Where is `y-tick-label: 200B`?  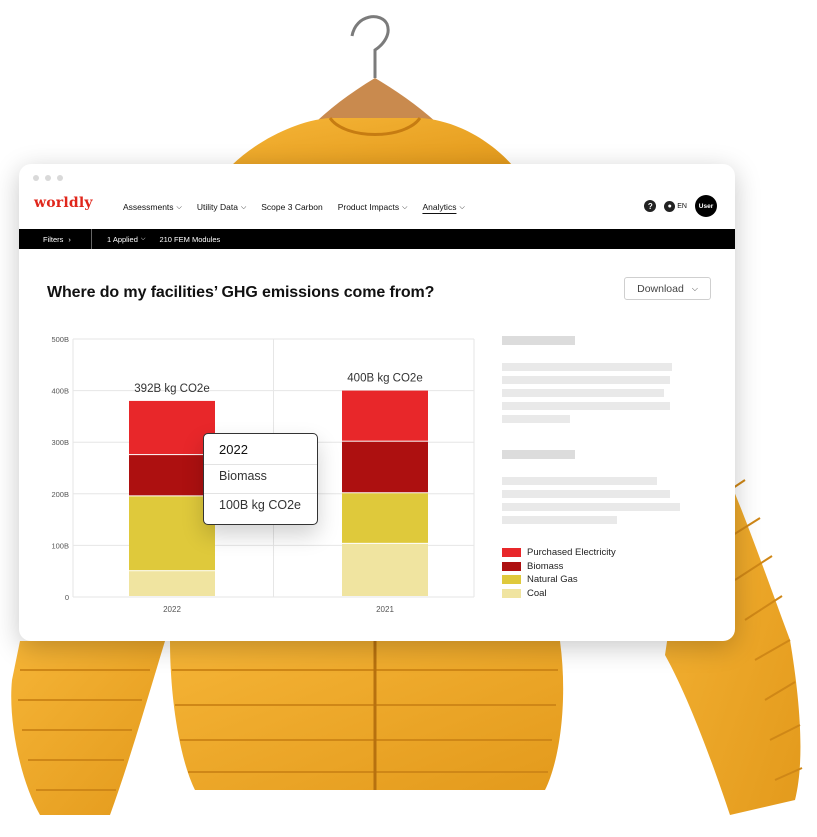
y-tick-label: 200B is located at coordinates (60, 494).